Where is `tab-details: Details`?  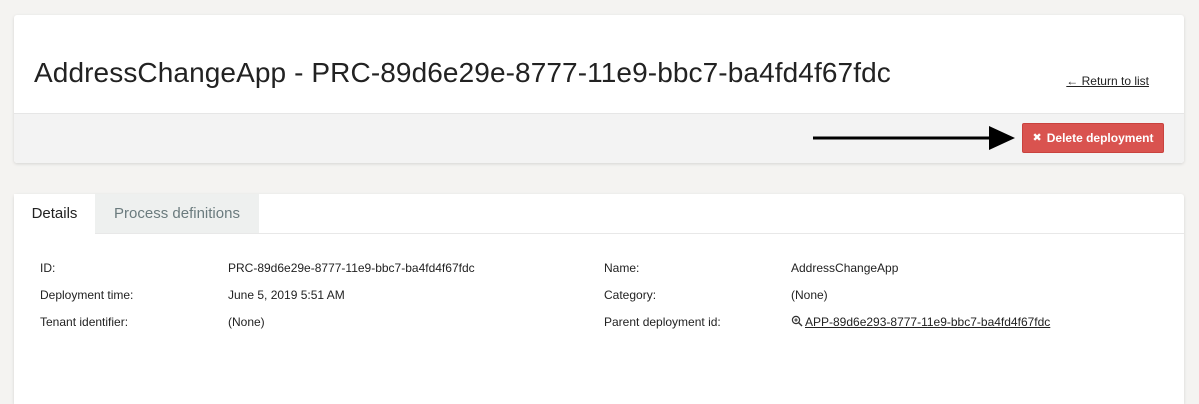 tab-details: Details is located at coordinates (54, 214).